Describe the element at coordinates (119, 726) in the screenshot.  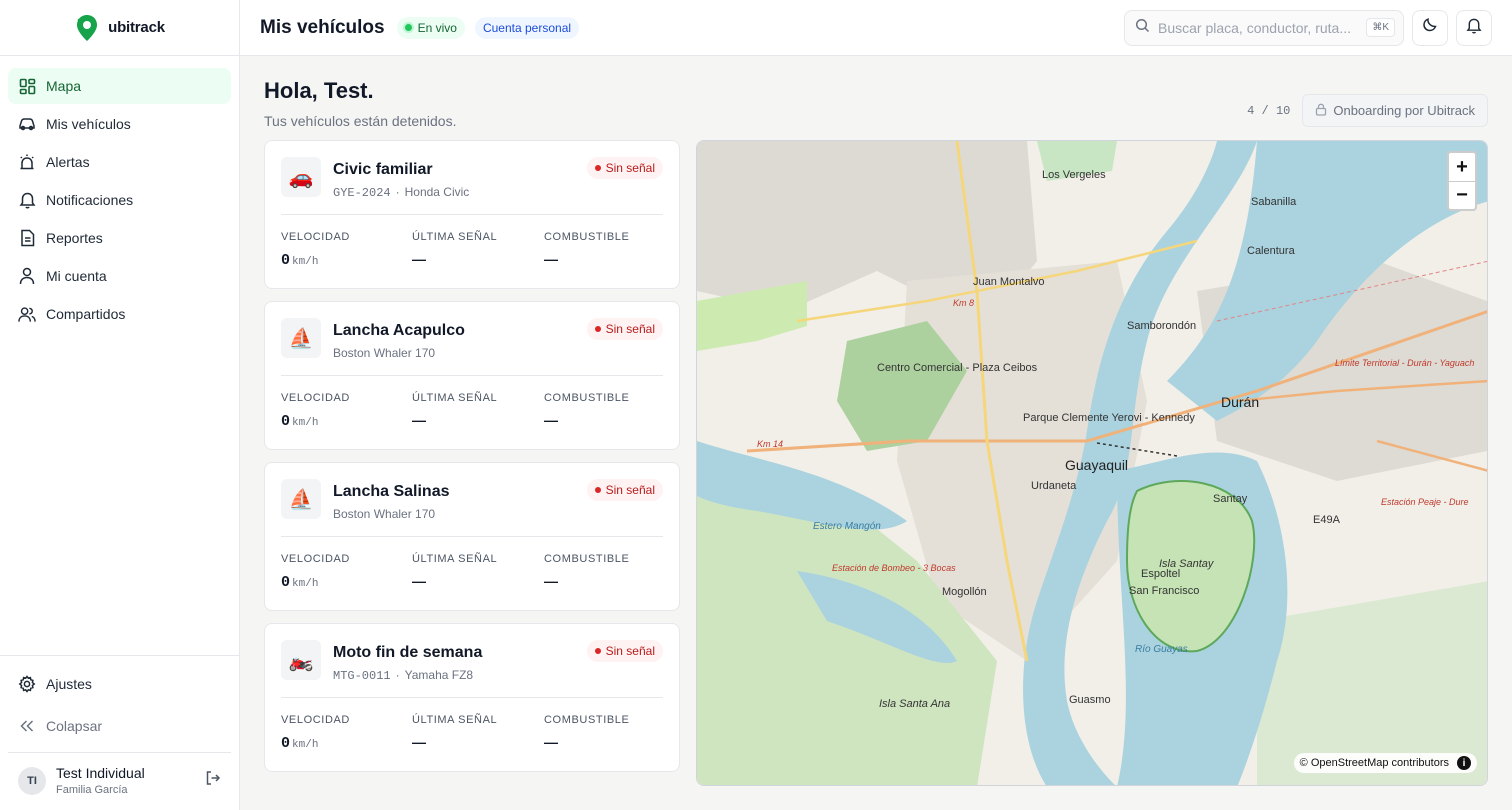
I see `collapse-sidebar-button: Colapsar` at that location.